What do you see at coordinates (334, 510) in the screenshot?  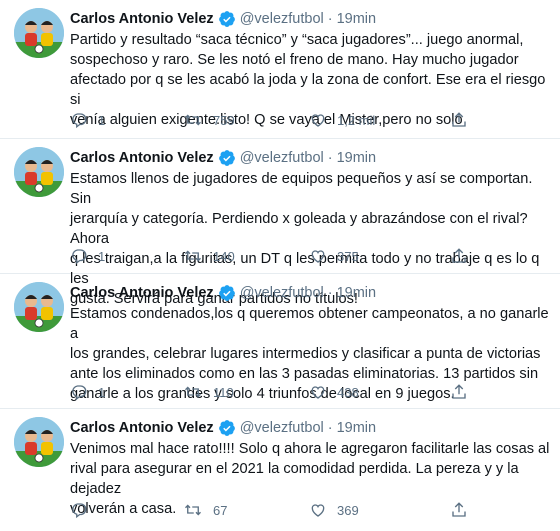 I see `like-button: 369` at bounding box center [334, 510].